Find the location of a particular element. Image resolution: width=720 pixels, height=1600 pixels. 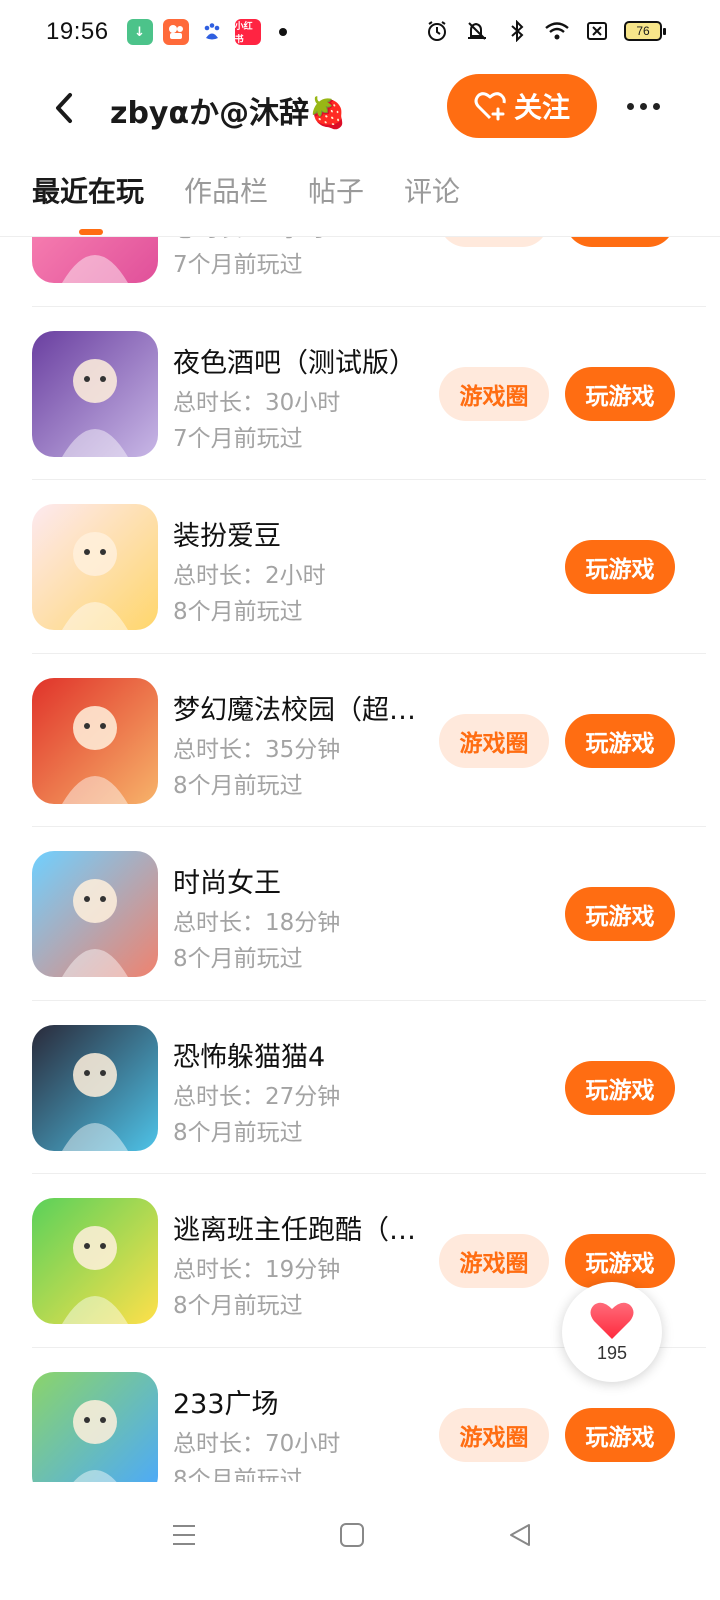

status-time: 19:56 is located at coordinates (77, 31).